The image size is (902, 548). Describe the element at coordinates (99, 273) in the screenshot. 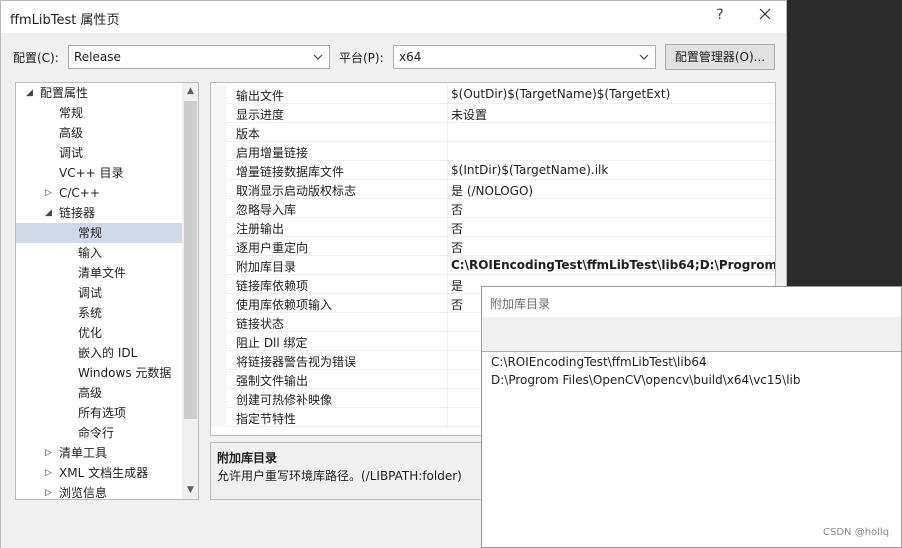

I see `tree-item: 清单文件` at that location.